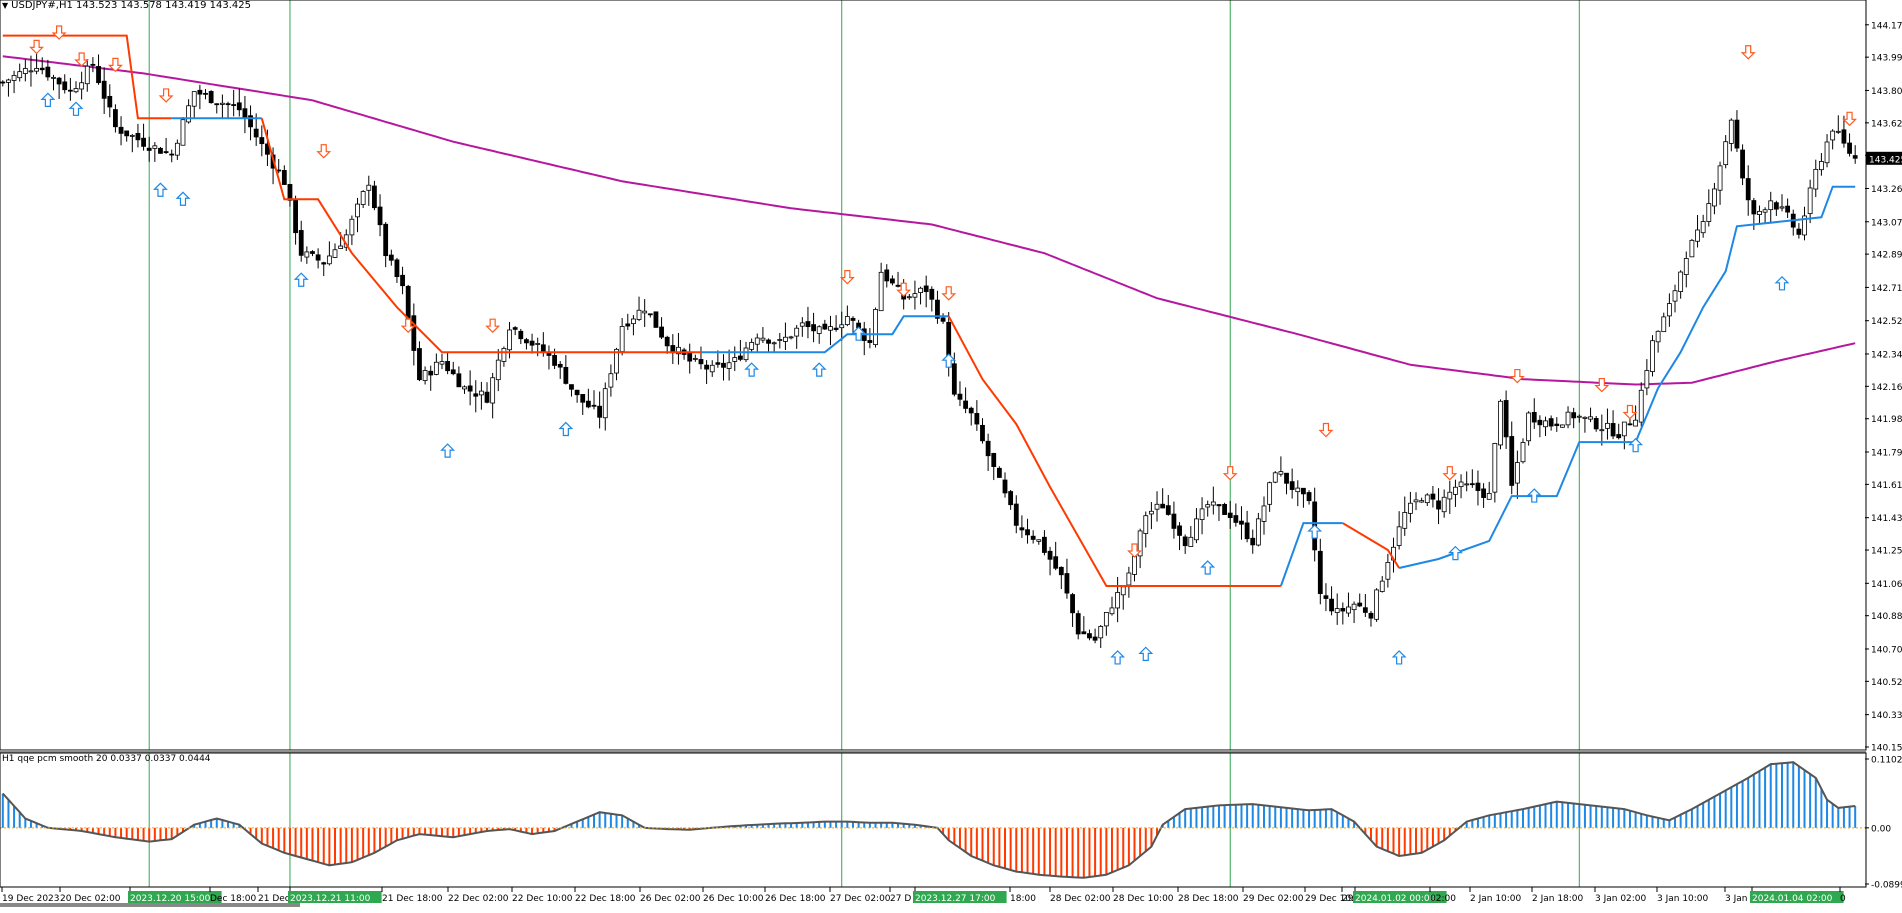 The width and height of the screenshot is (1902, 913). I want to click on time-tick-label: 28 Dec 10:00, so click(1143, 899).